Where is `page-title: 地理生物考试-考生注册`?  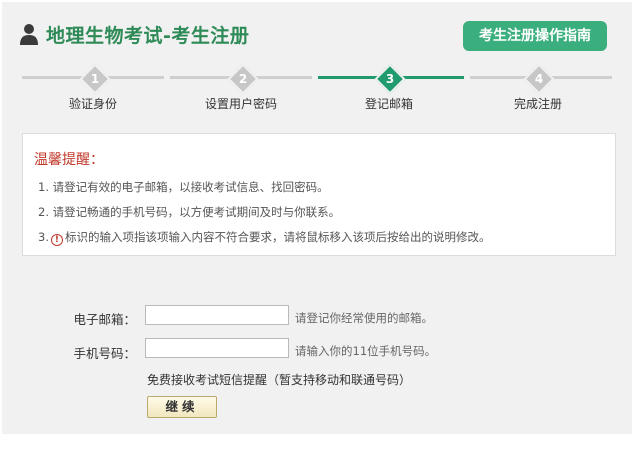 page-title: 地理生物考试-考生注册 is located at coordinates (148, 36).